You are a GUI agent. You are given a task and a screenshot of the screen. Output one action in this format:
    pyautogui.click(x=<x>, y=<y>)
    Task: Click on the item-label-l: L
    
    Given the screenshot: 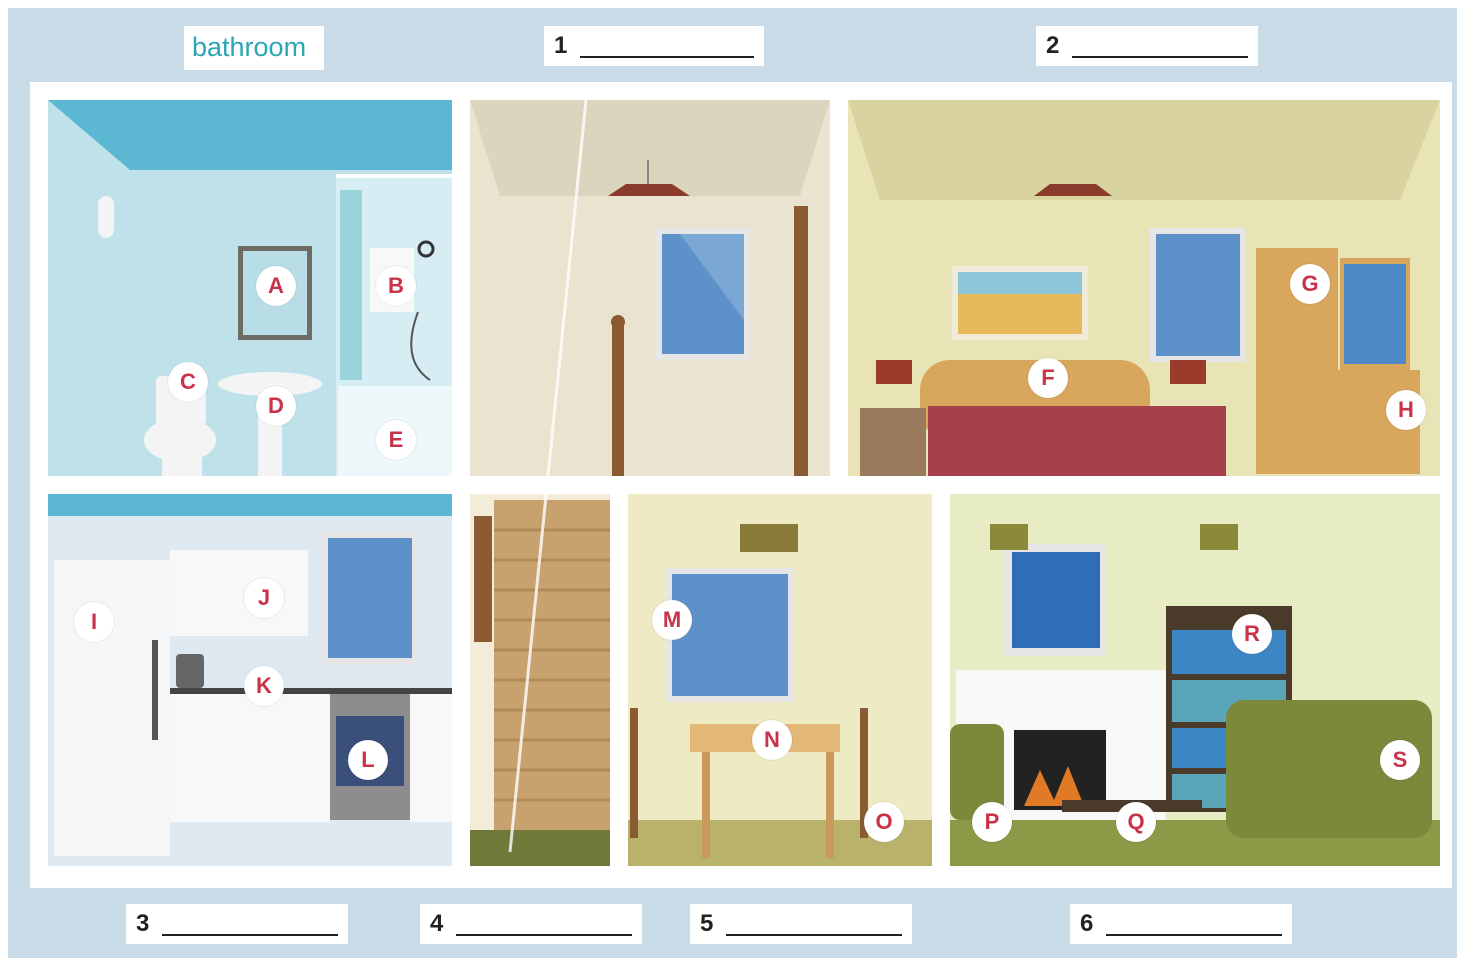 What is the action you would take?
    pyautogui.click(x=368, y=760)
    